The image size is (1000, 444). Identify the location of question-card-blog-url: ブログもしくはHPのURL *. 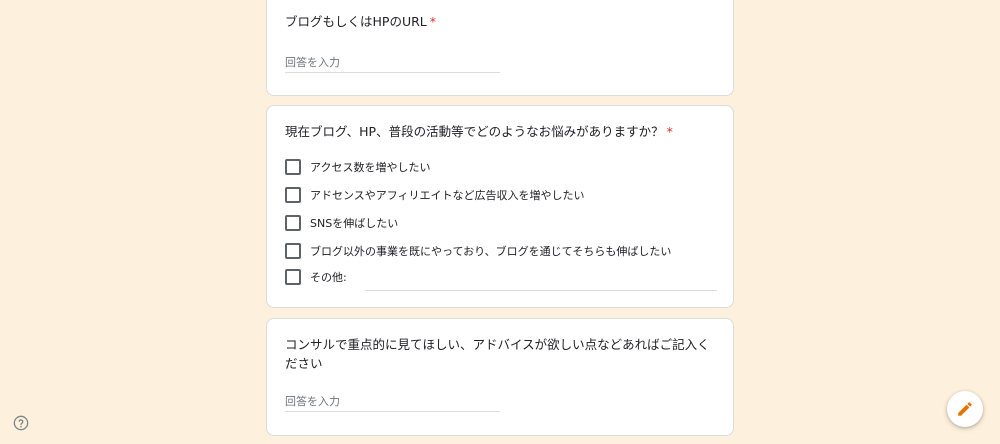
(500, 48).